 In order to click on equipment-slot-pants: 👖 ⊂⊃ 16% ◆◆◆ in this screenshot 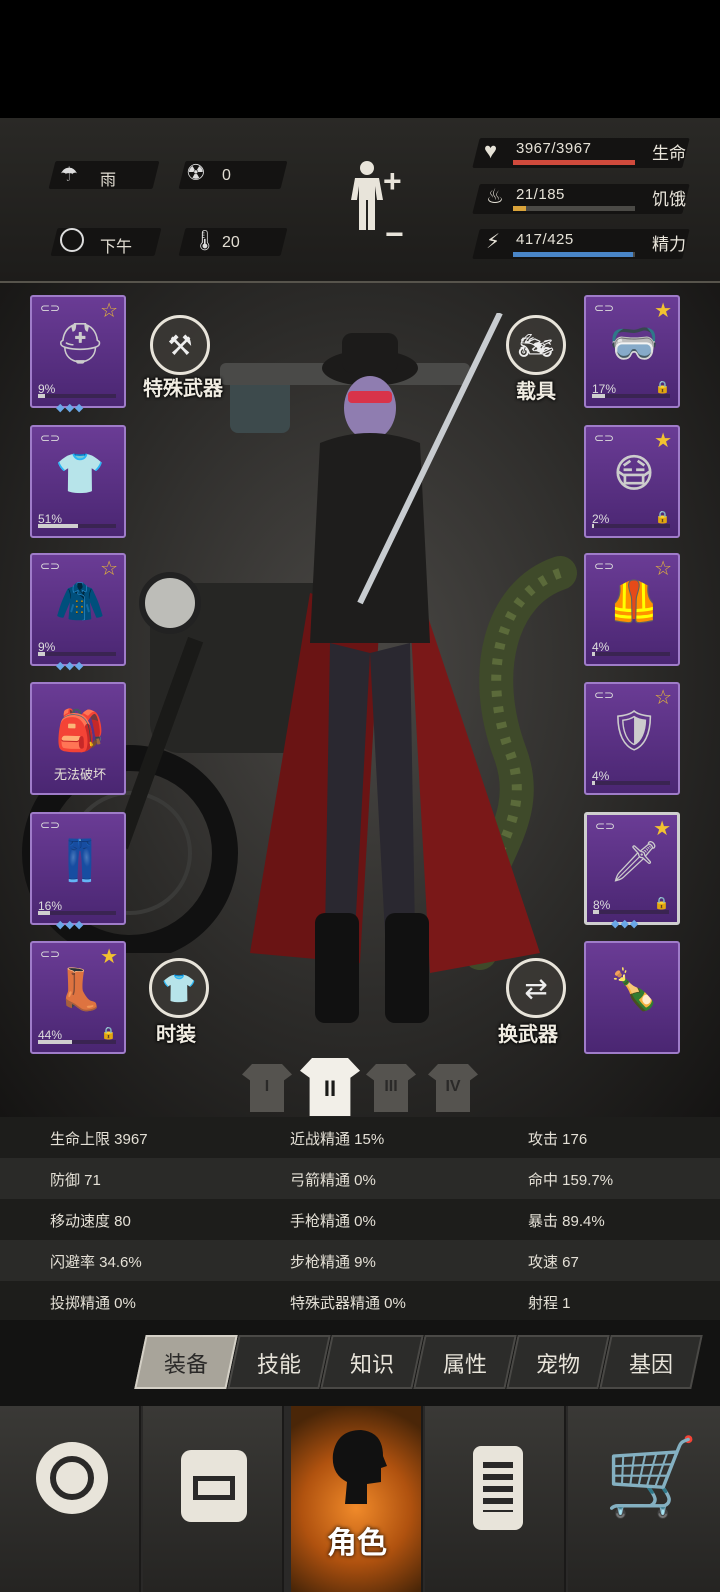, I will do `click(78, 871)`.